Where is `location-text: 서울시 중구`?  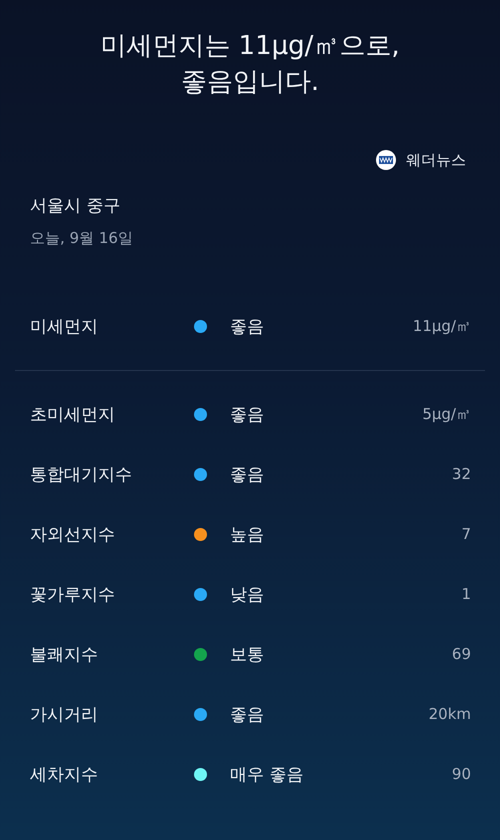 location-text: 서울시 중구 is located at coordinates (75, 206).